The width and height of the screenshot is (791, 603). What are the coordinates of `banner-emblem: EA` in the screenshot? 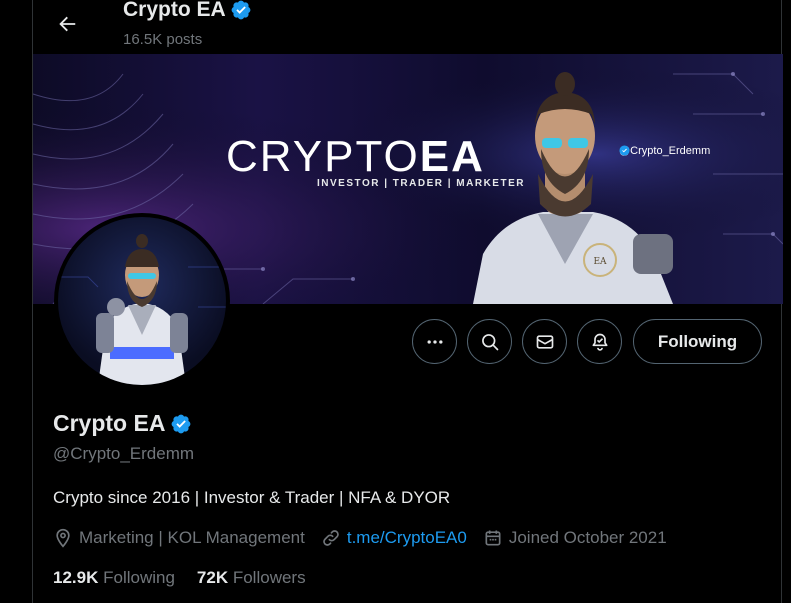 It's located at (600, 262).